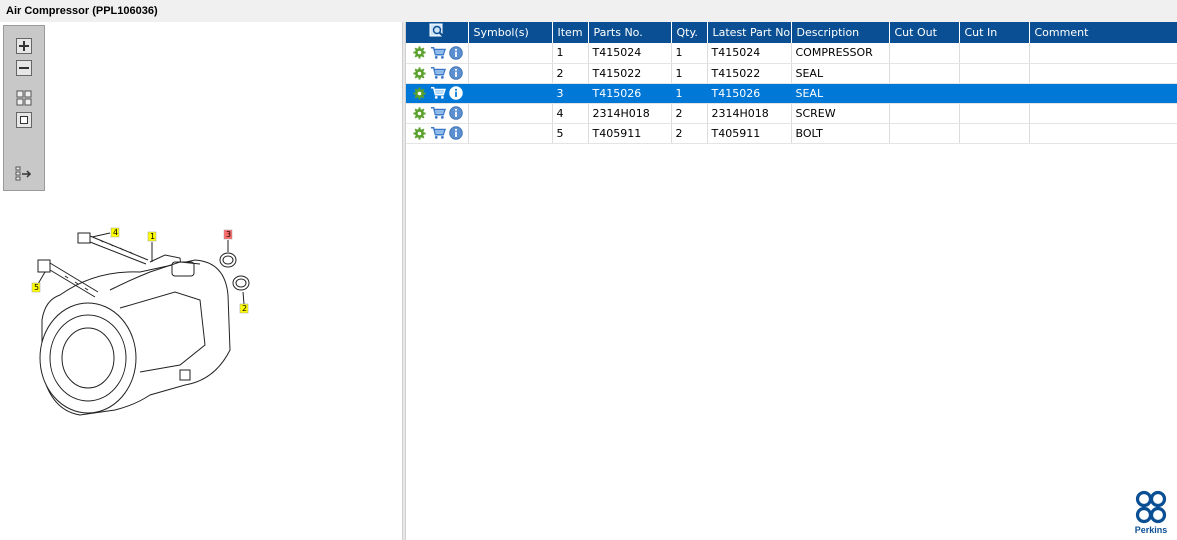  I want to click on zoom-in-button, so click(24, 46).